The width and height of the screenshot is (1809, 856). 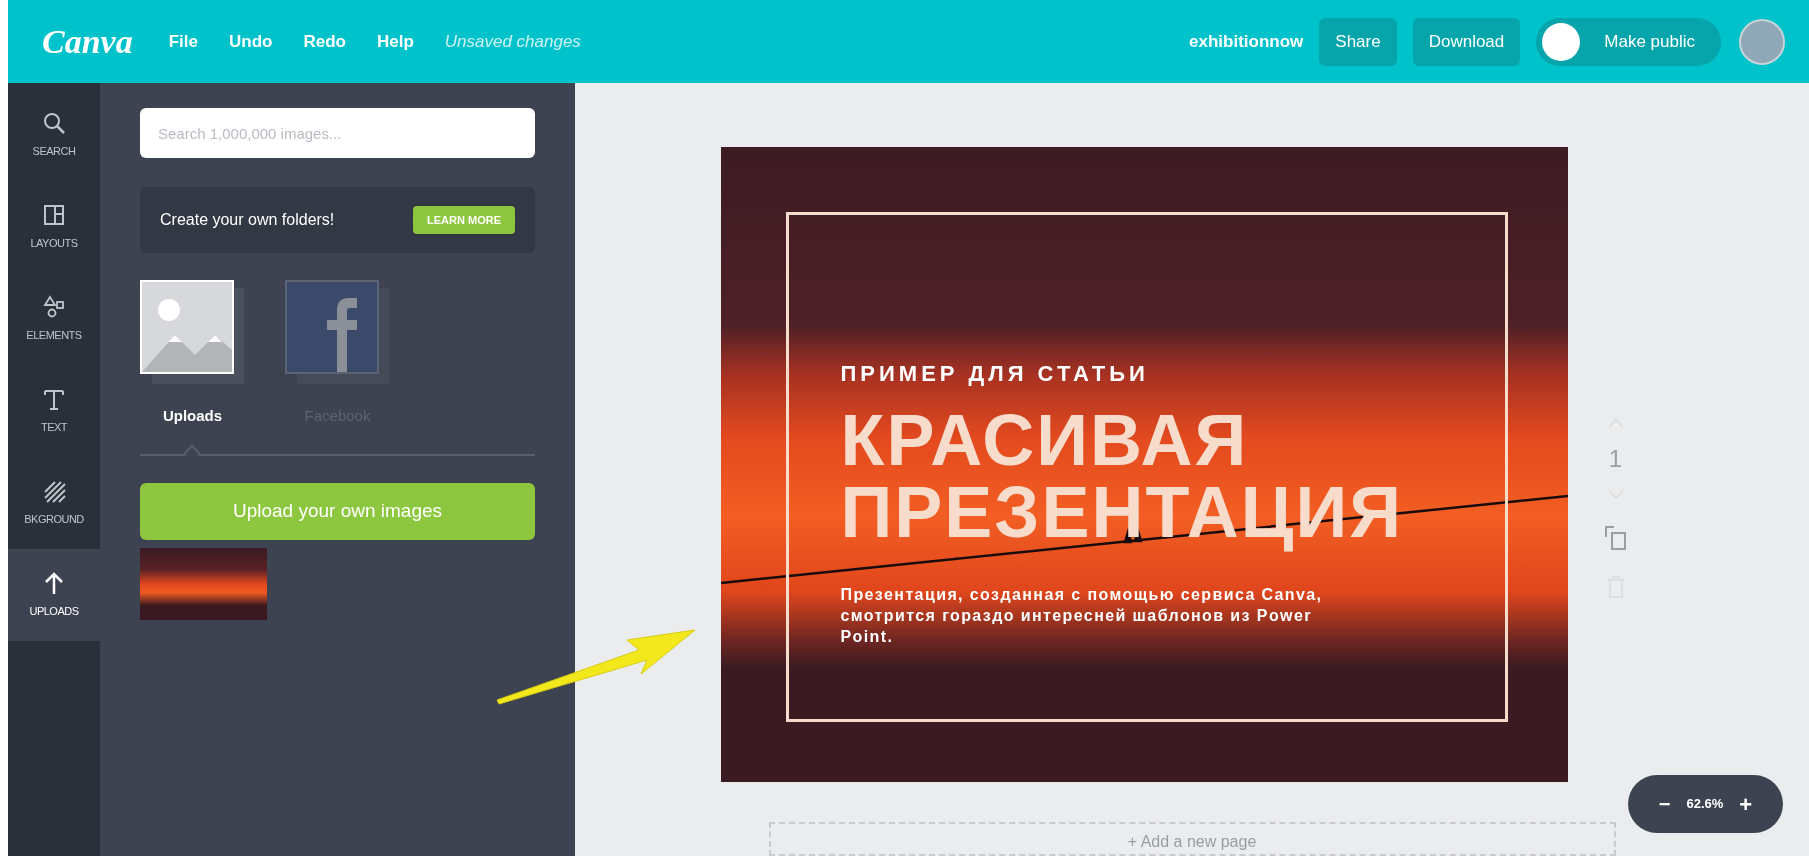 What do you see at coordinates (1664, 804) in the screenshot?
I see `zoom-out-button: −` at bounding box center [1664, 804].